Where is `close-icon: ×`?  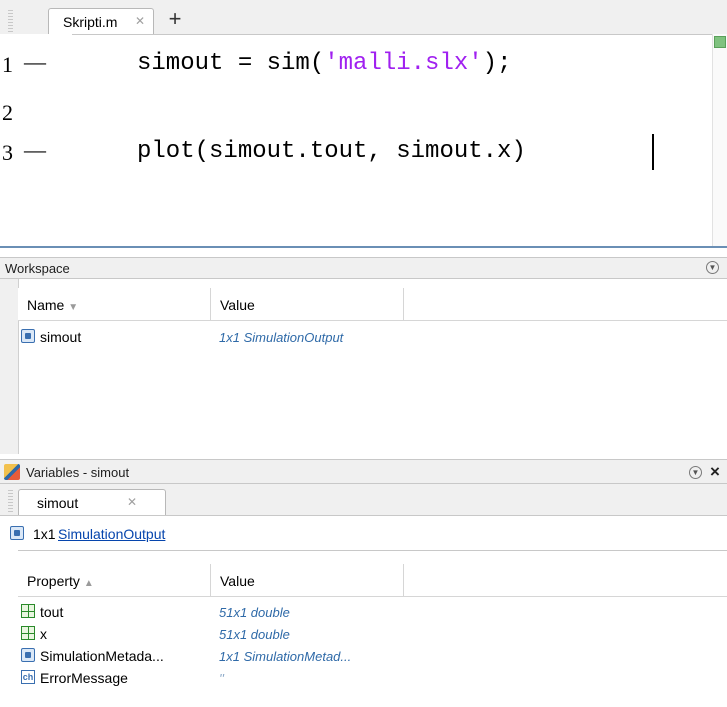 close-icon: × is located at coordinates (715, 472).